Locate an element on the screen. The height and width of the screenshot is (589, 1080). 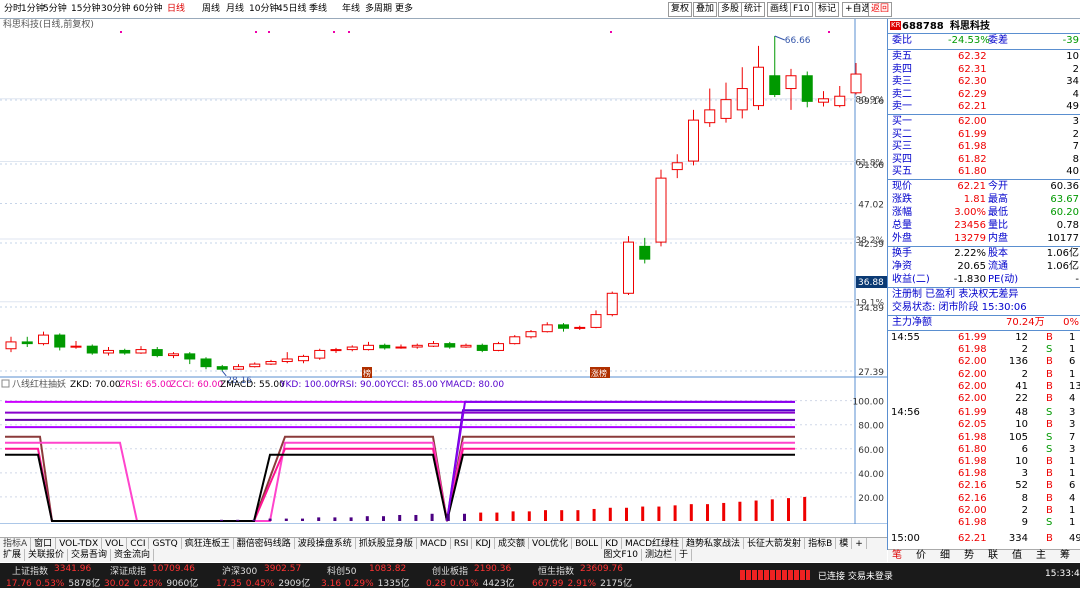
menu-tab: 关联报价 is located at coordinates (47, 555).